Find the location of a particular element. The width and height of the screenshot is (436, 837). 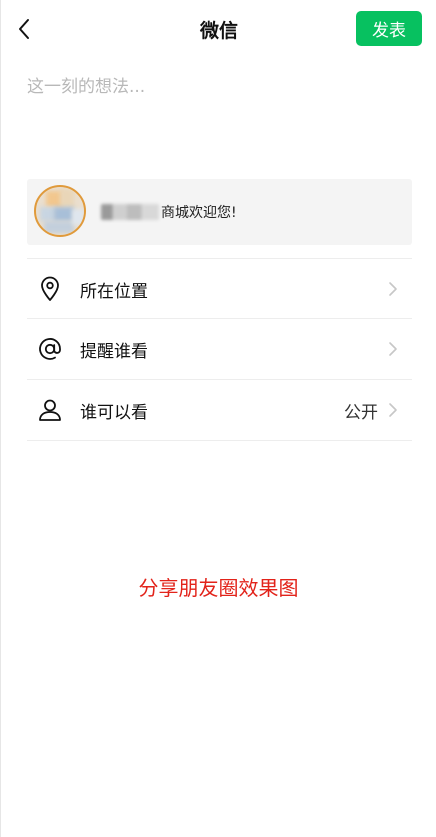

thought-input is located at coordinates (217, 117).